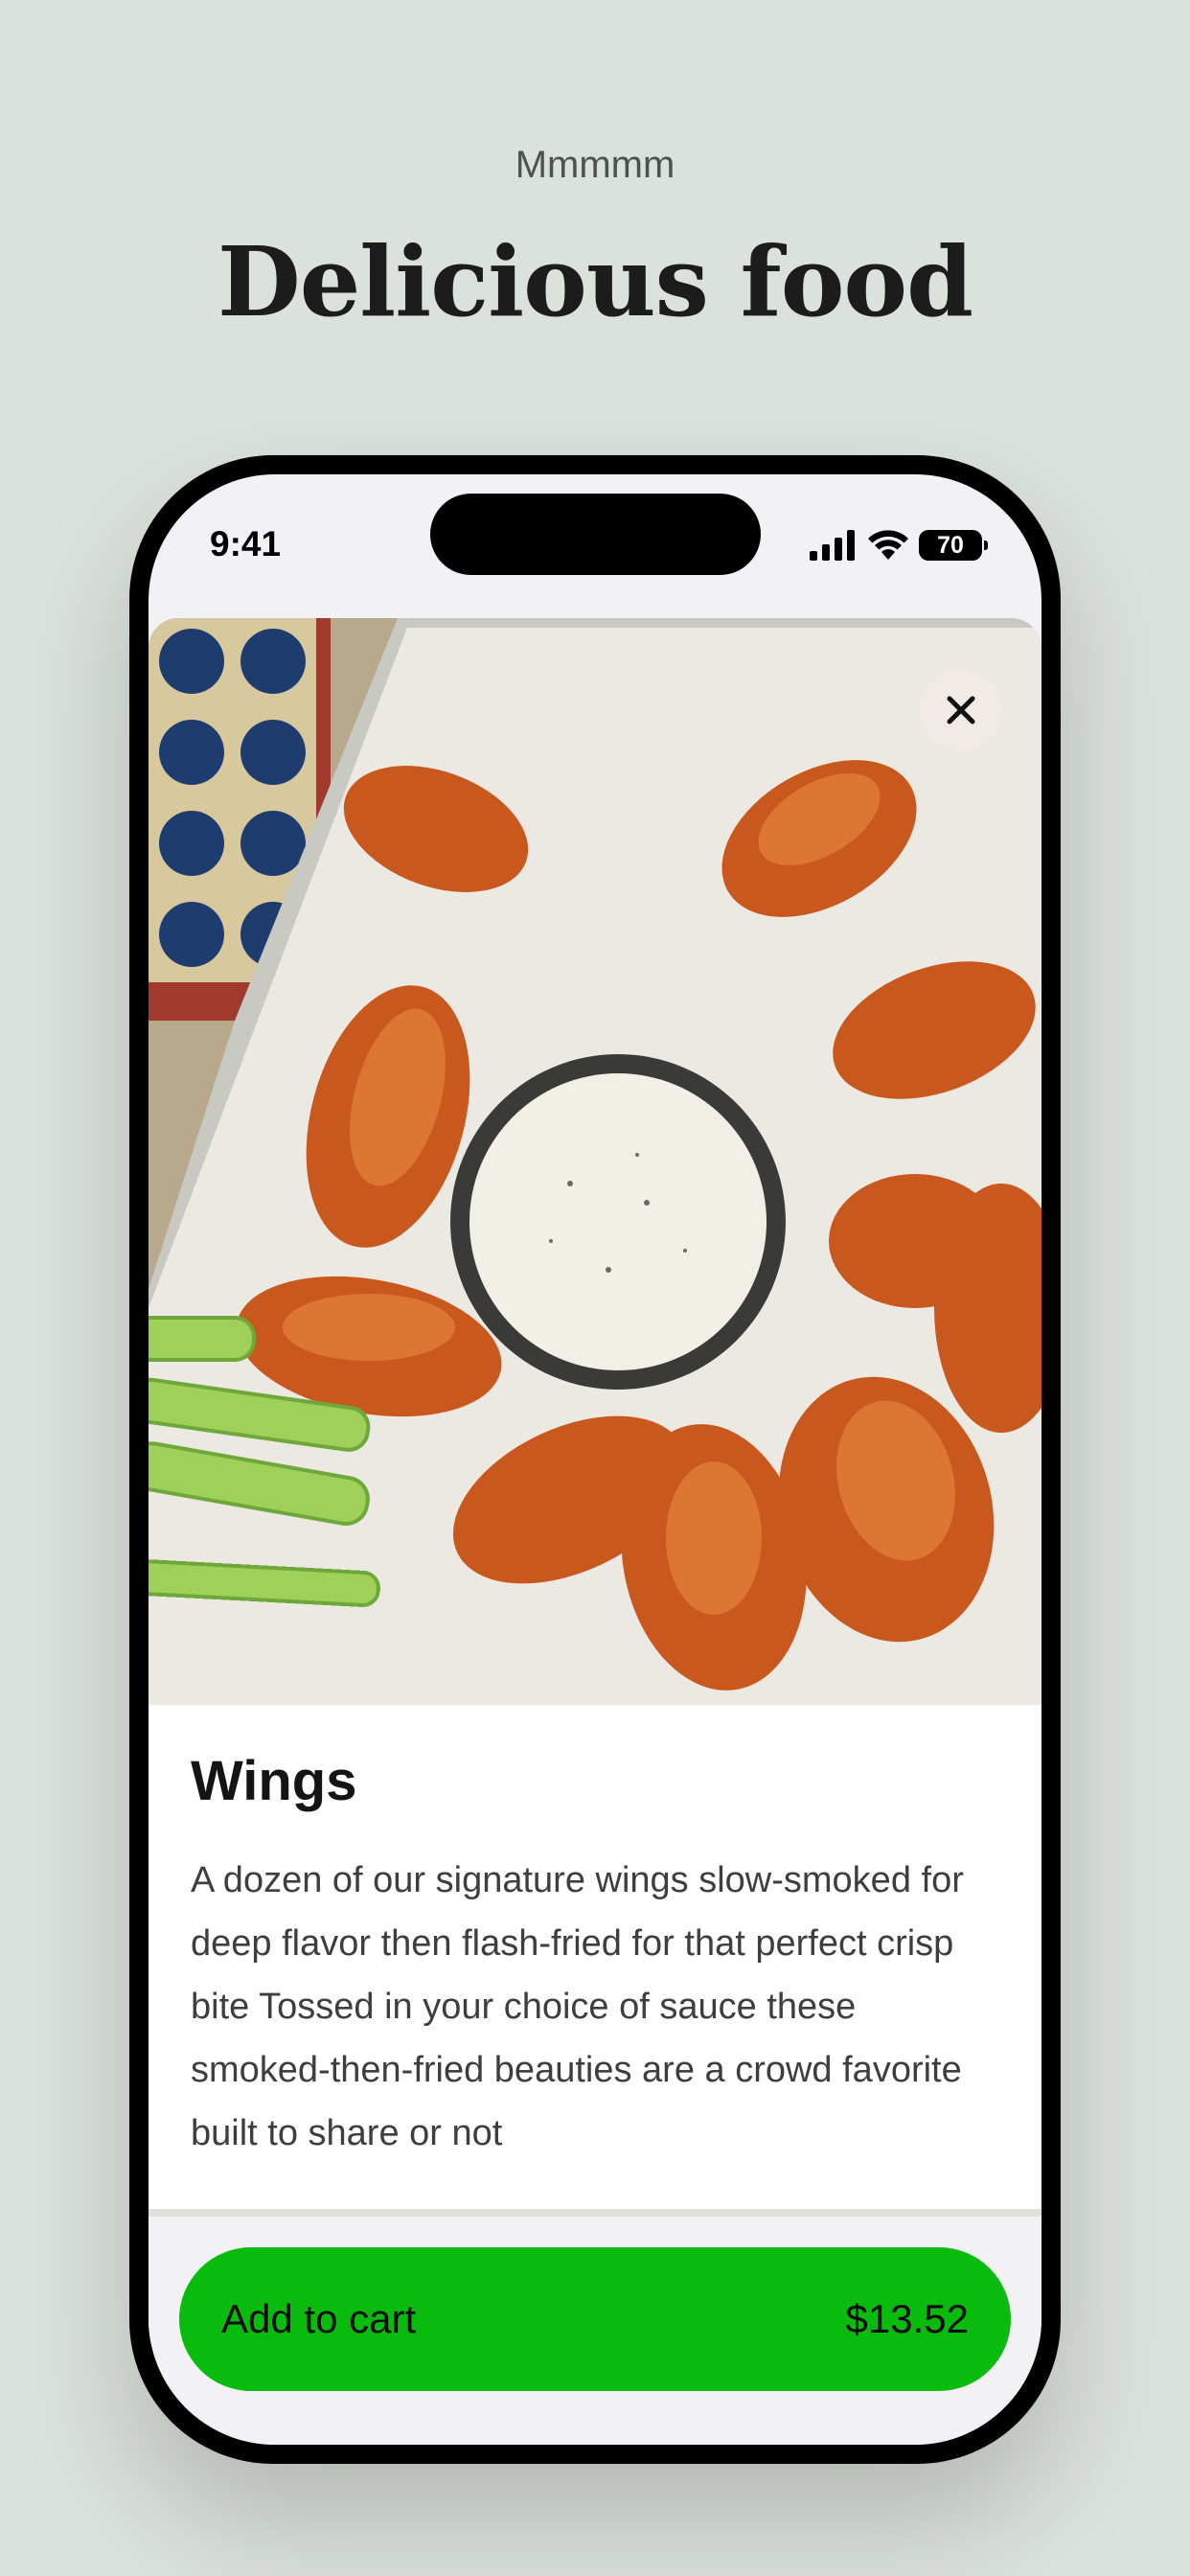 The height and width of the screenshot is (2576, 1190). Describe the element at coordinates (595, 2319) in the screenshot. I see `add-to-cart-button: Add to cart $13.52` at that location.